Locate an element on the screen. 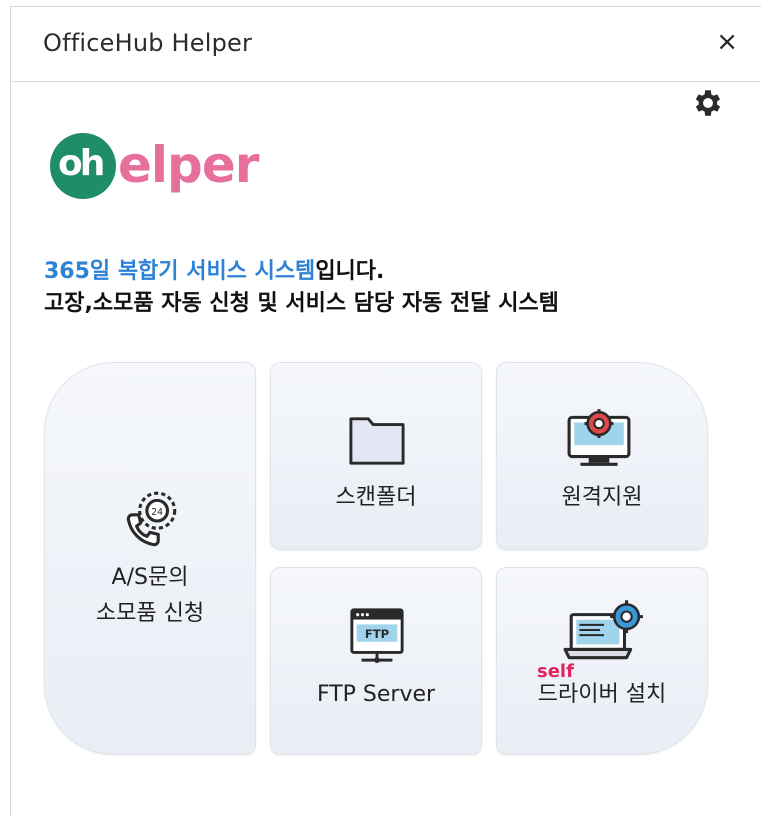 The height and width of the screenshot is (817, 761). helper-logo: oh elper is located at coordinates (165, 168).